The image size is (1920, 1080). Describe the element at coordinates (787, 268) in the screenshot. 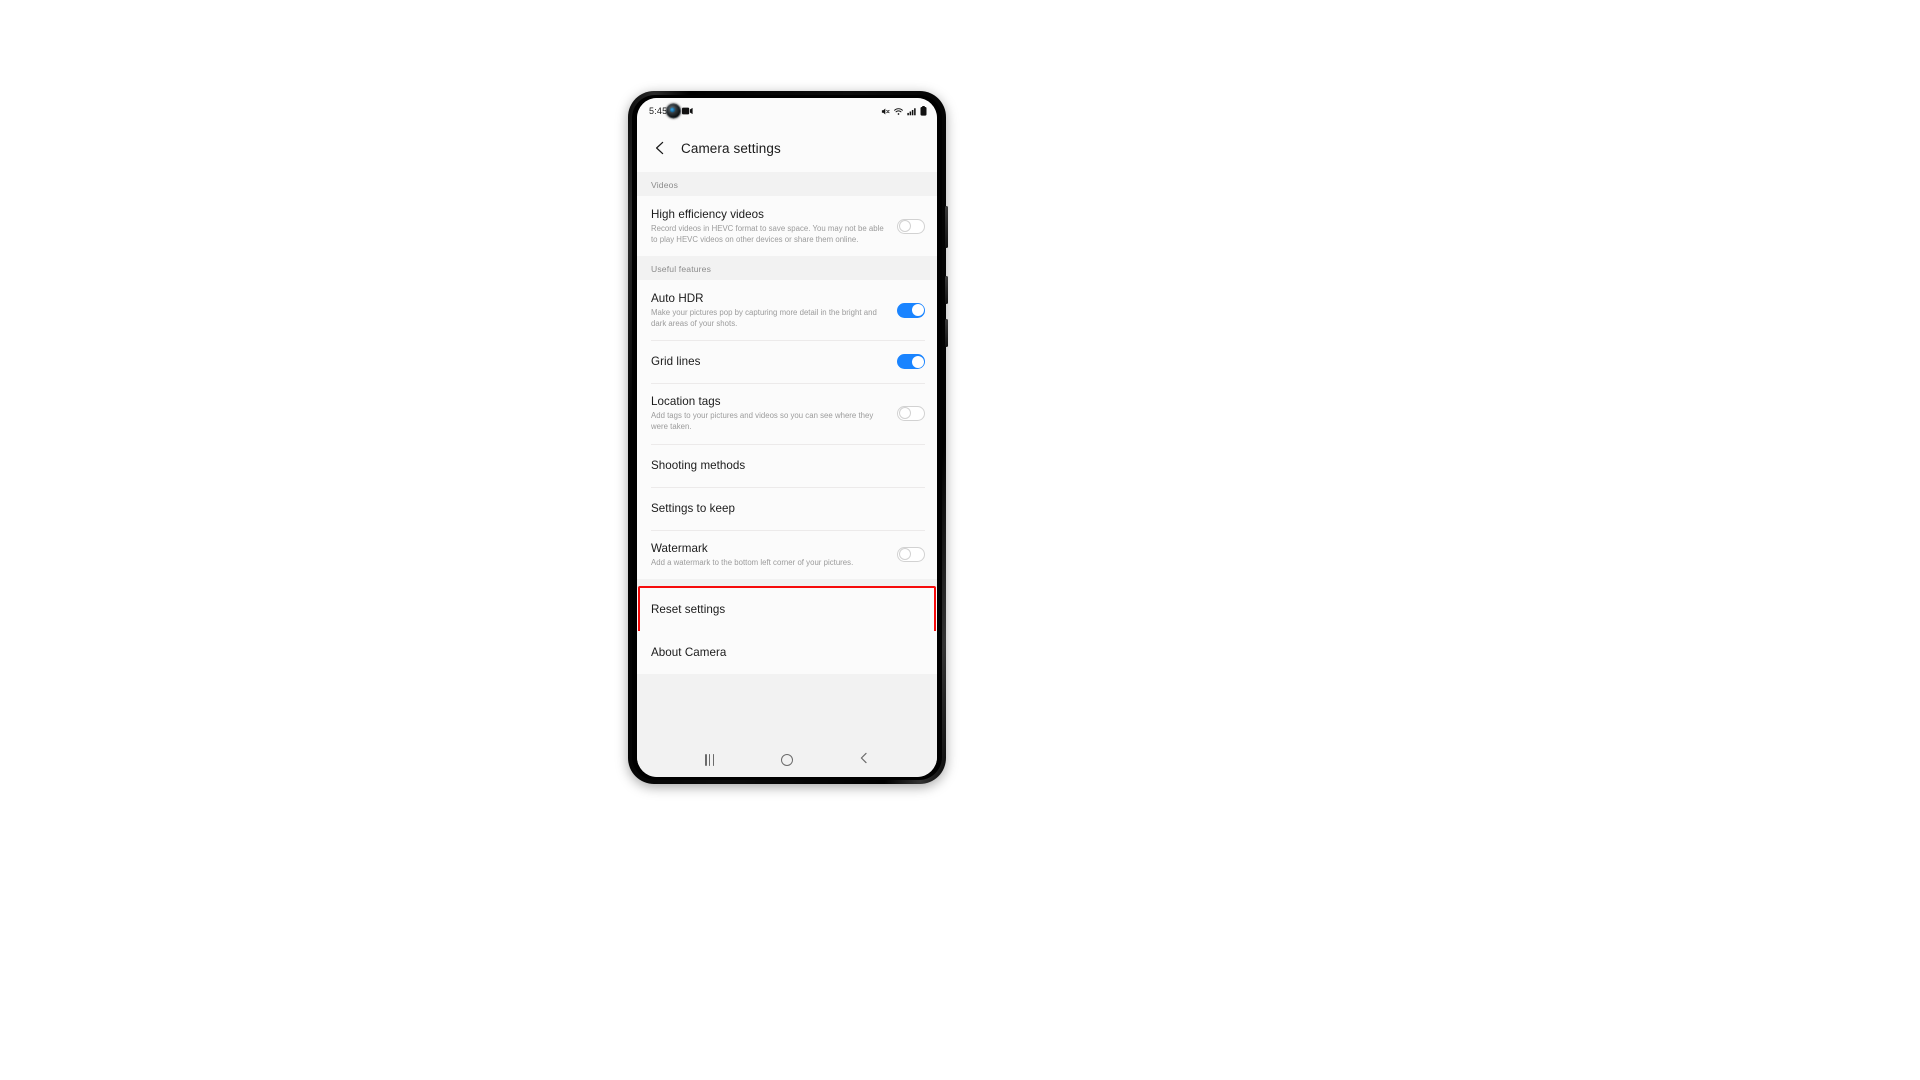

I see `section-header-useful-features: Useful features` at that location.